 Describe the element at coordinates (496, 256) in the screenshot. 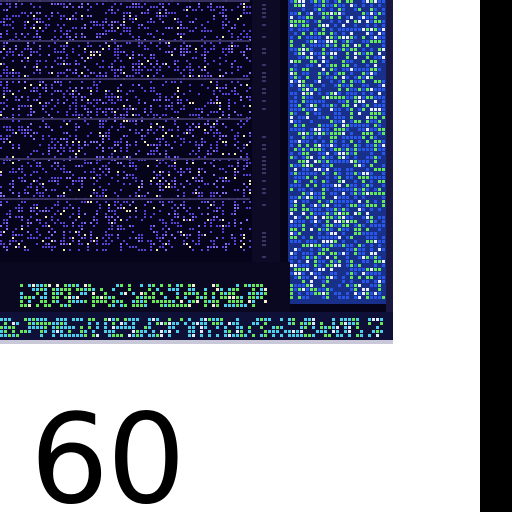

I see `right-edge-bar` at that location.